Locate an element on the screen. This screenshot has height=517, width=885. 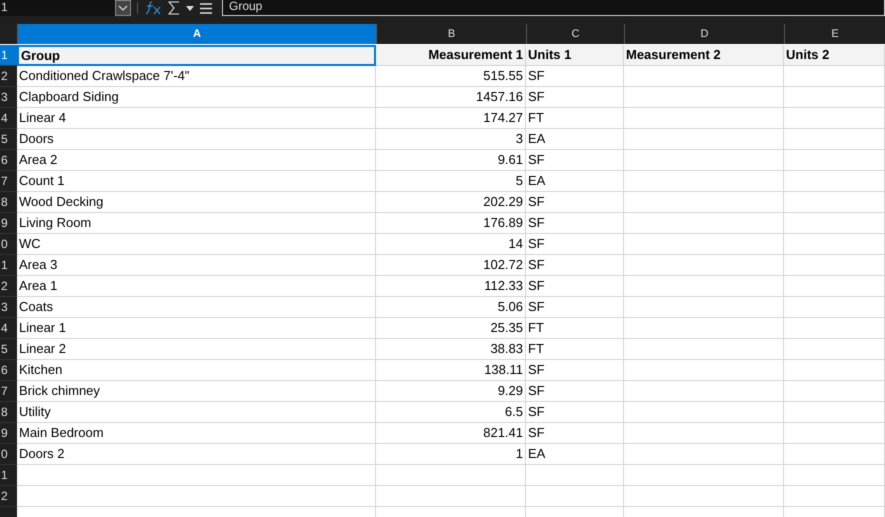
row-header: 3 is located at coordinates (8, 97).